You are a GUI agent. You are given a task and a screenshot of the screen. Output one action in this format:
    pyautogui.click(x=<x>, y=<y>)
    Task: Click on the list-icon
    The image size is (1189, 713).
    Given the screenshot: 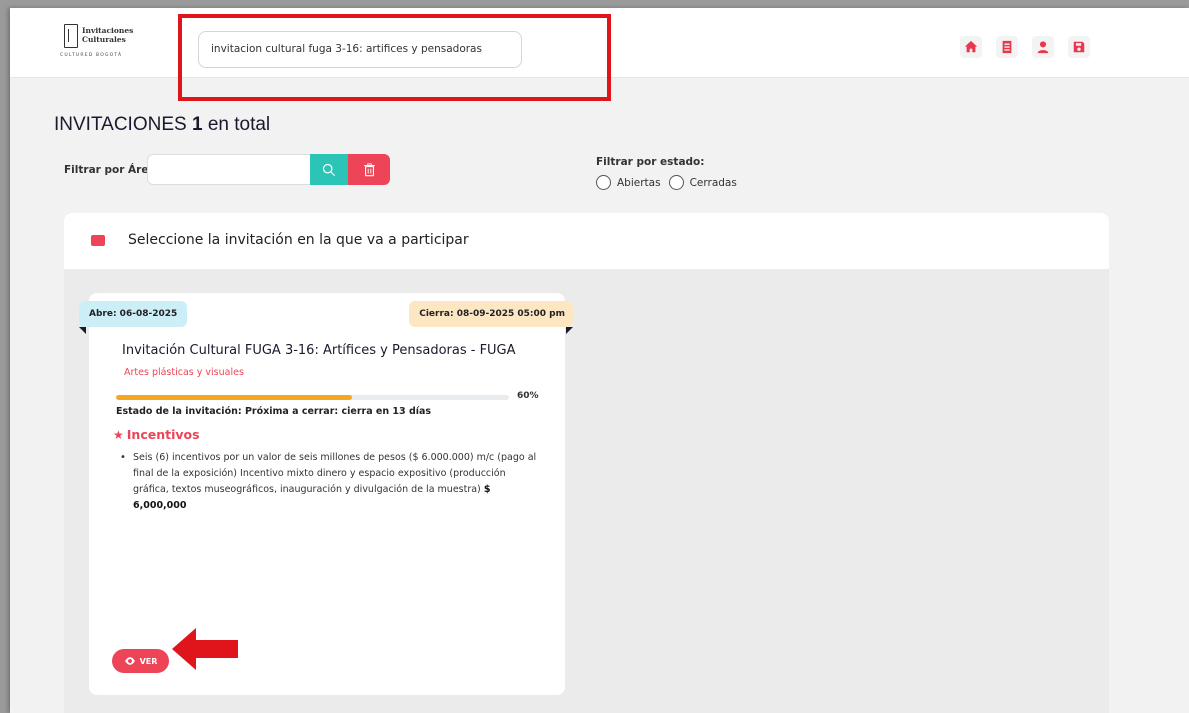 What is the action you would take?
    pyautogui.click(x=1007, y=47)
    